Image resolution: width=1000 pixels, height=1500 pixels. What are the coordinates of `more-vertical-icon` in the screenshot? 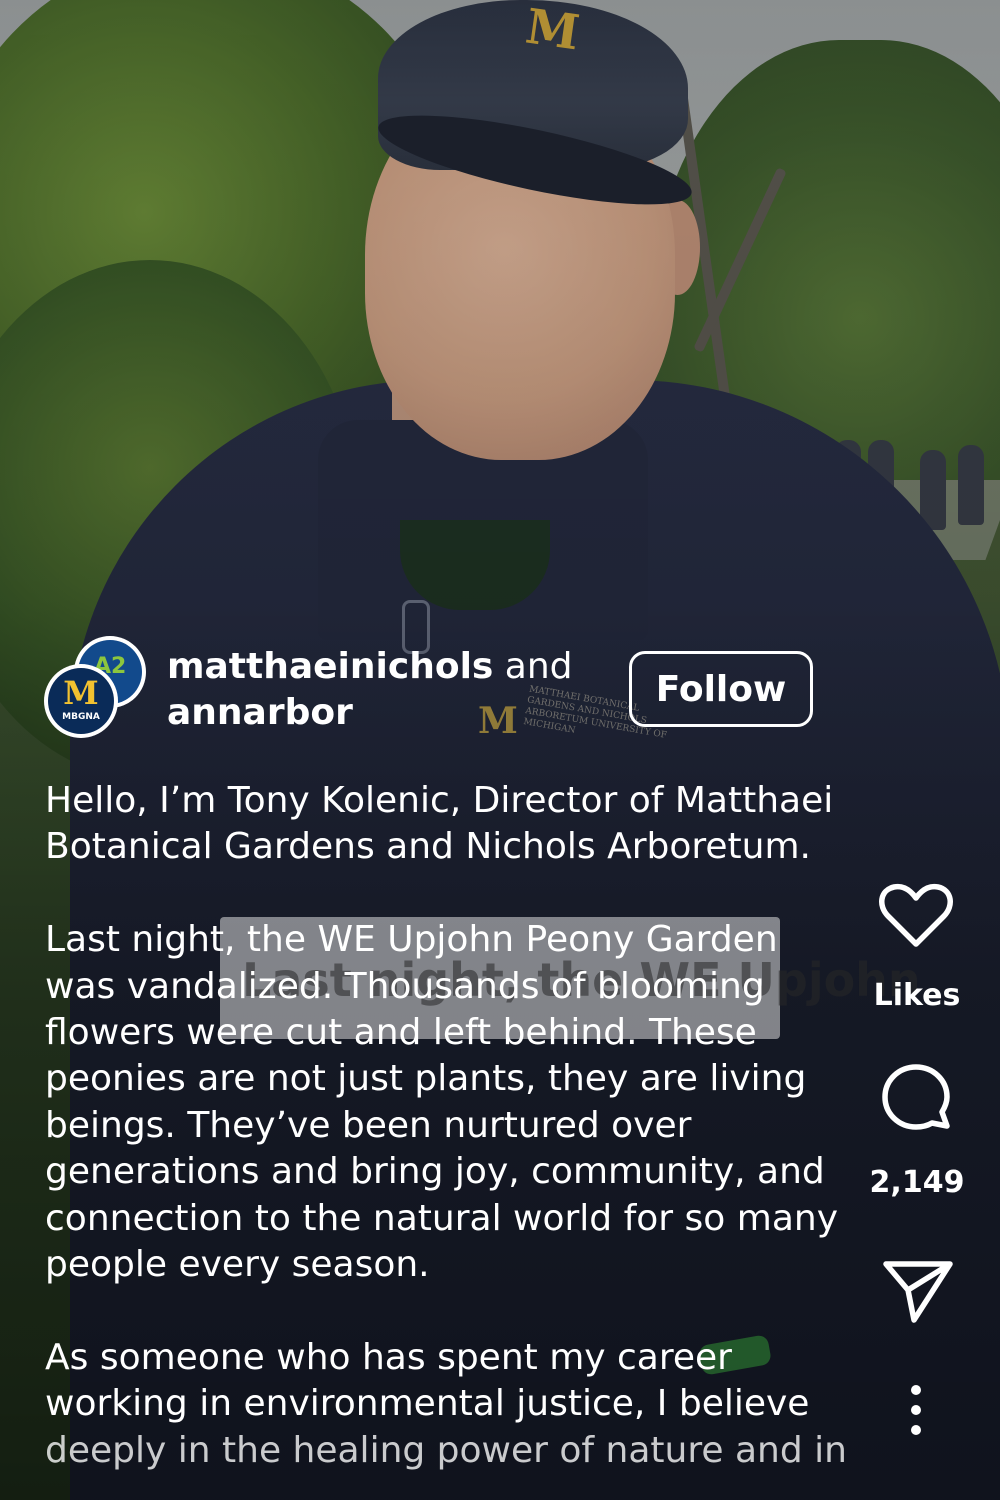 It's located at (916, 1410).